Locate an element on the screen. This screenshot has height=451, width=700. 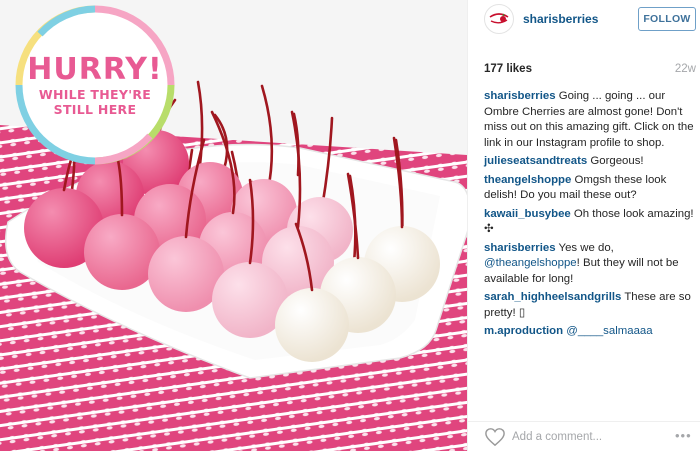
hurry-badge is located at coordinates (95, 85).